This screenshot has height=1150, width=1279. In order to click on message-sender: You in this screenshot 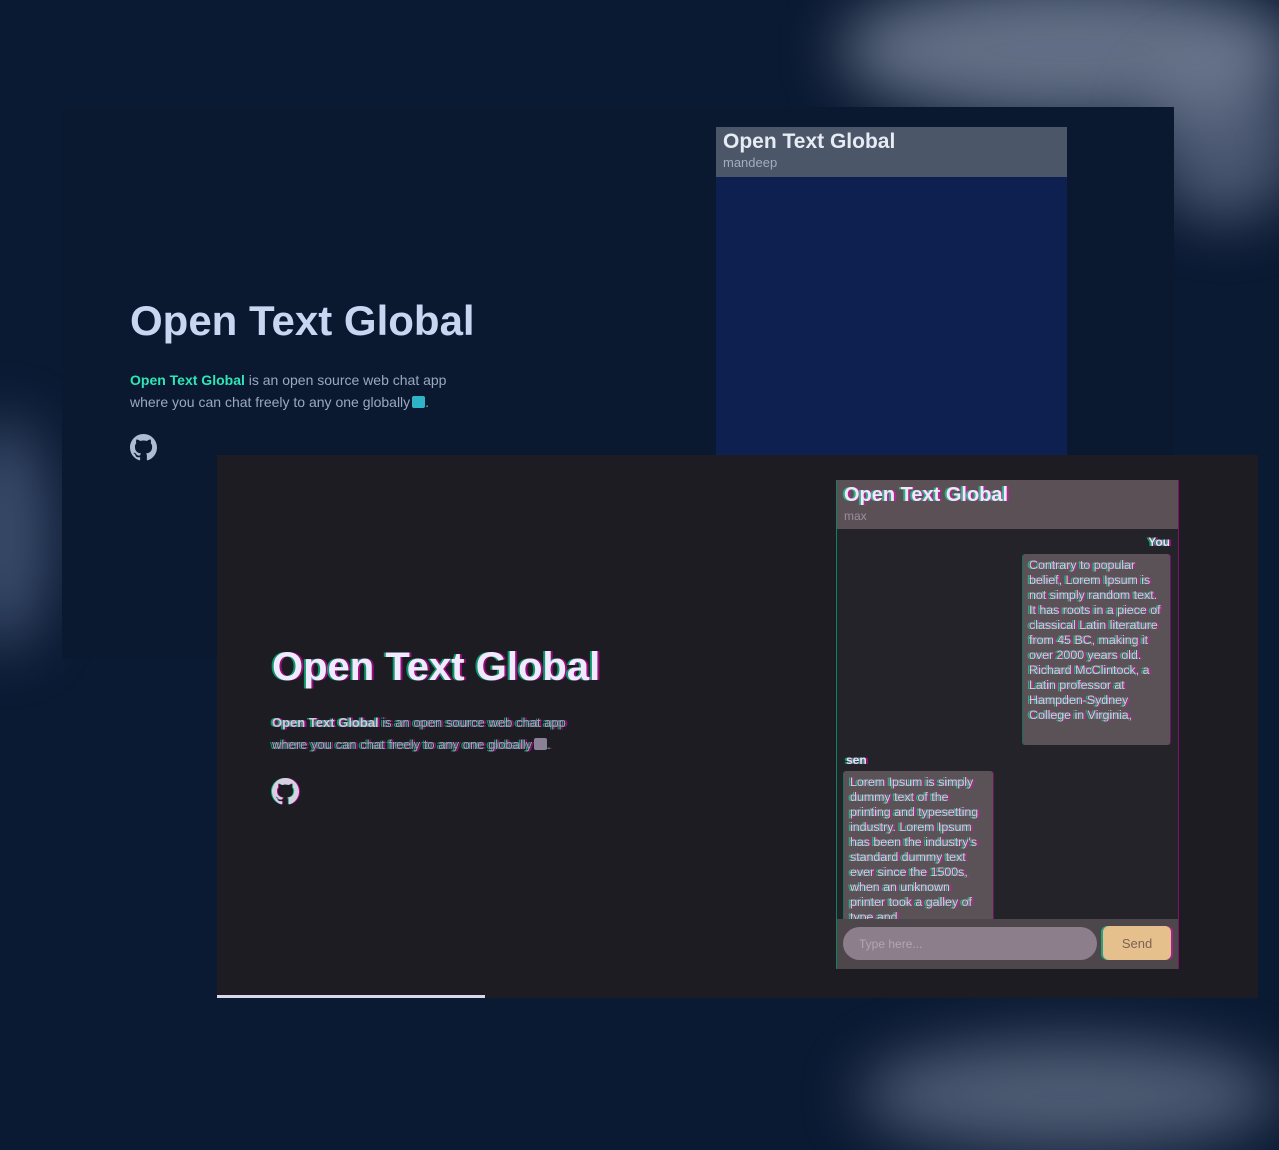, I will do `click(1159, 542)`.